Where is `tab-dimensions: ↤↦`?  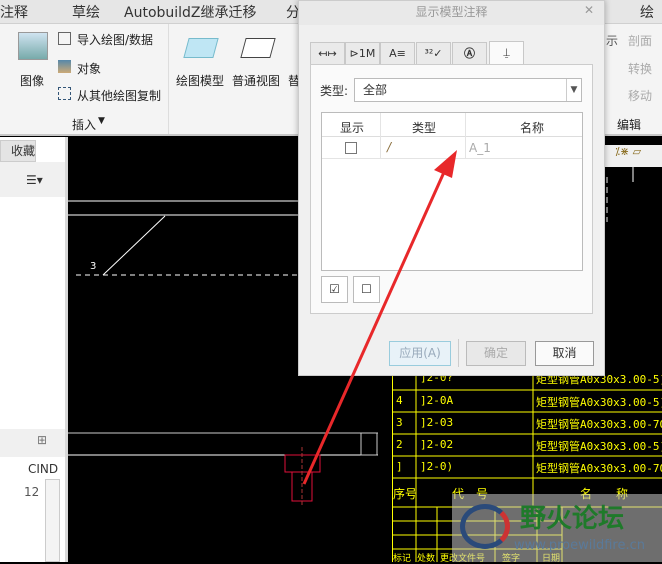 tab-dimensions: ↤↦ is located at coordinates (327, 53).